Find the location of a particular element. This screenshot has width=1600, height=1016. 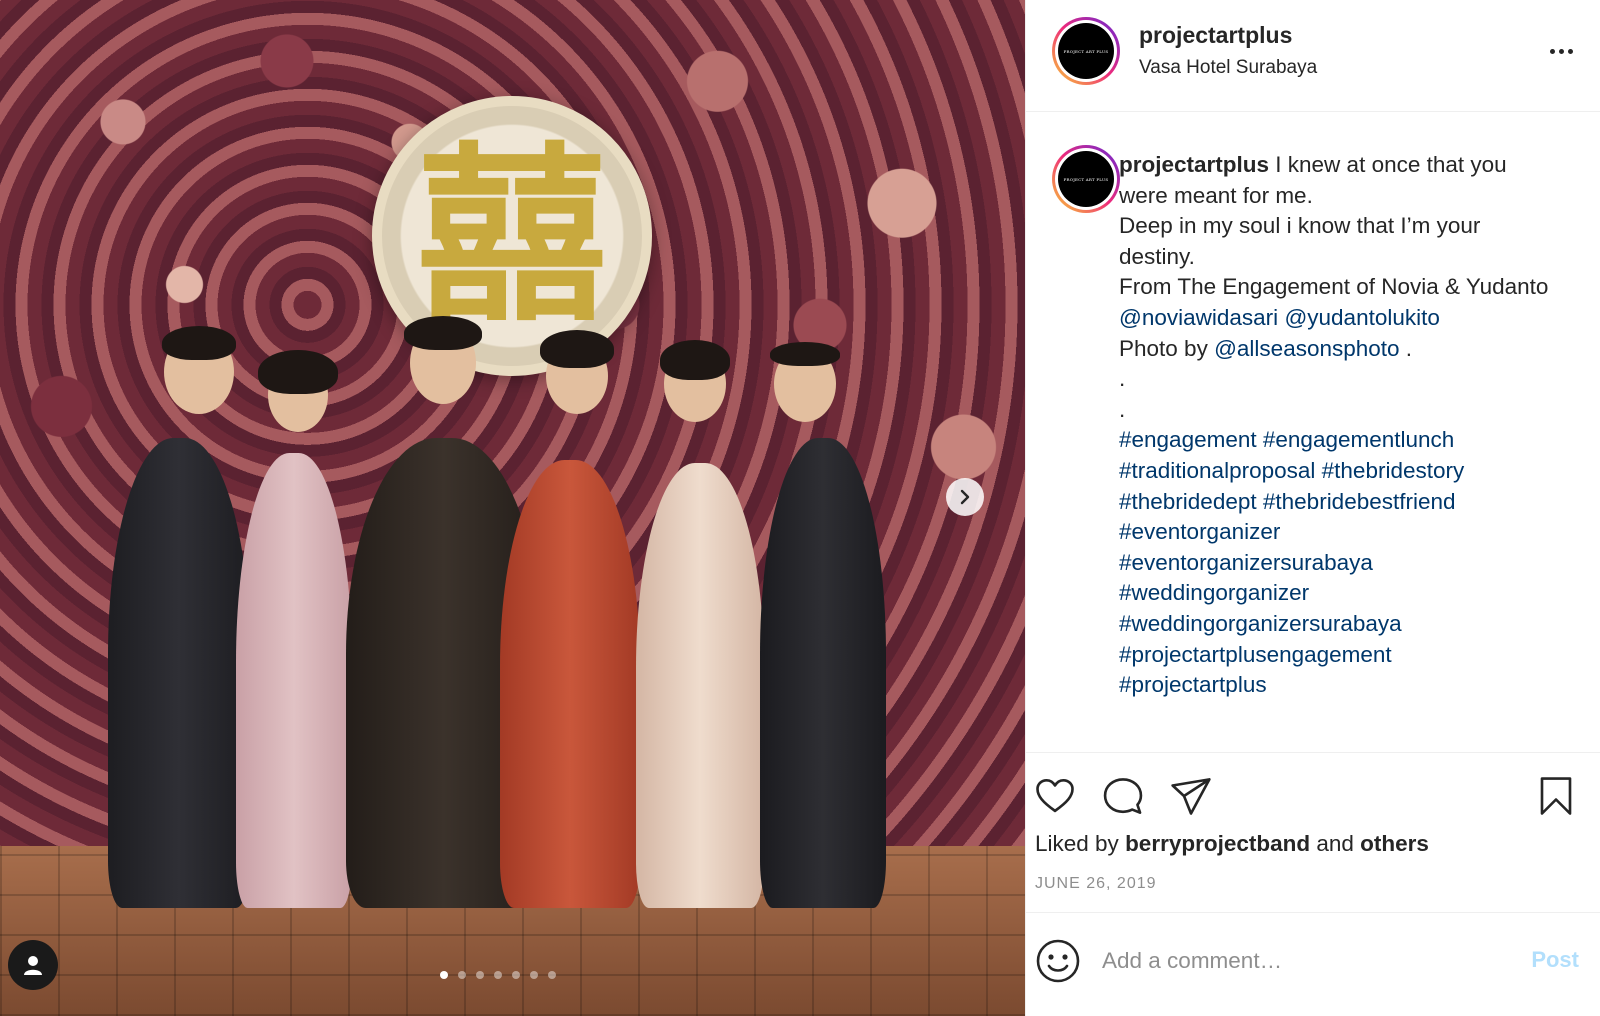

carousel-indicator is located at coordinates (498, 975).